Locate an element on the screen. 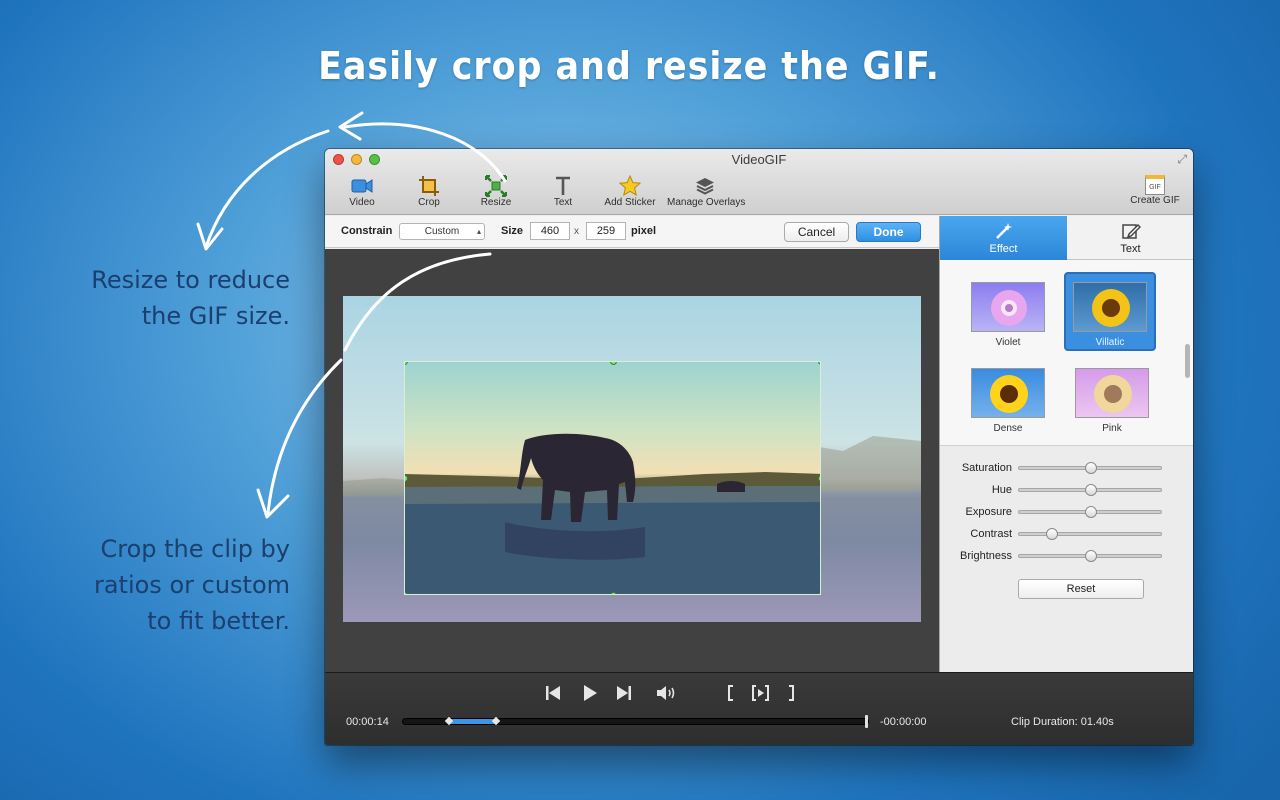 Image resolution: width=1280 pixels, height=800 pixels. trim-brackets-icon is located at coordinates (762, 693).